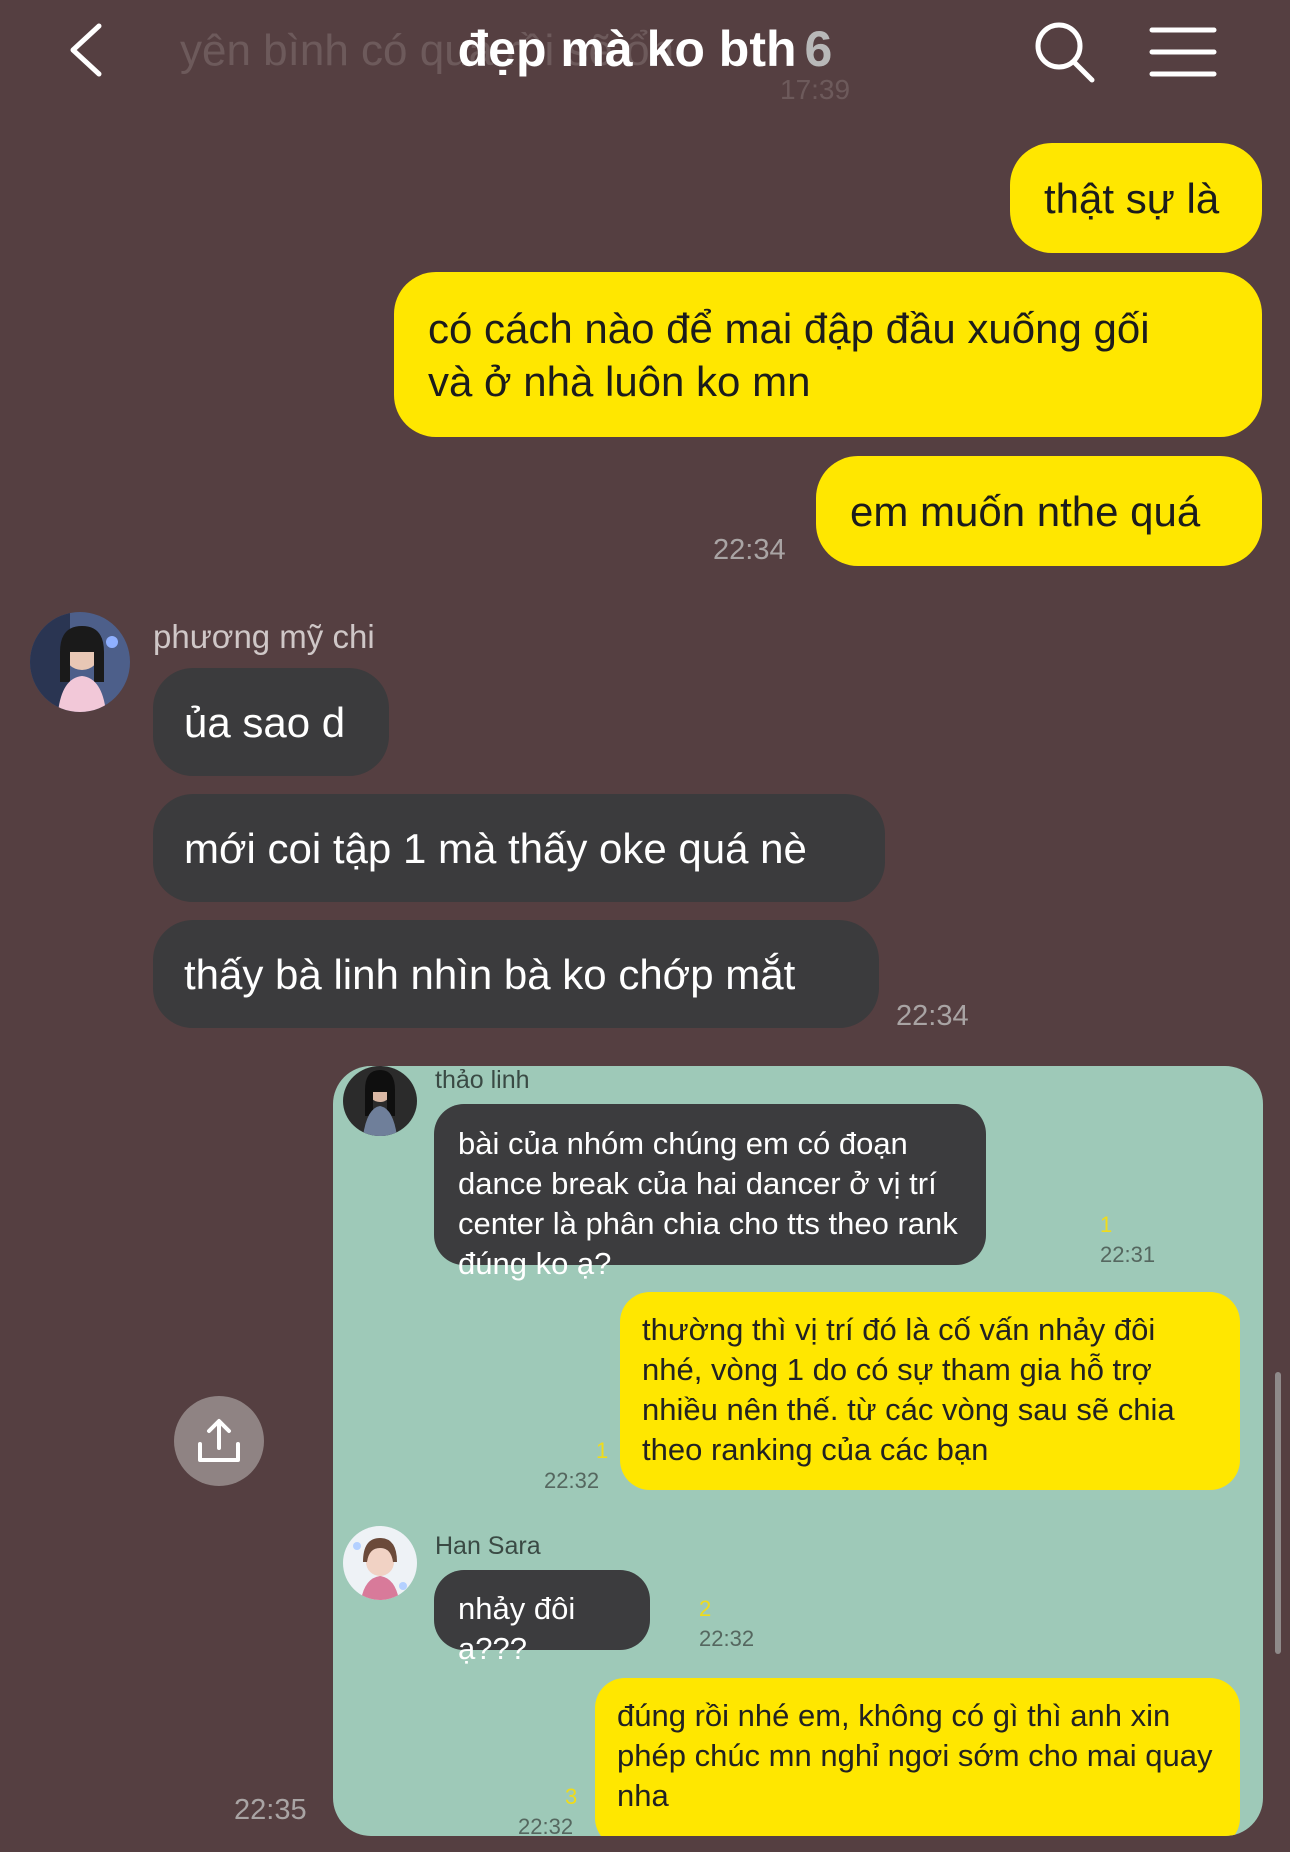  What do you see at coordinates (264, 636) in the screenshot?
I see `sender-name: phương mỹ chi` at bounding box center [264, 636].